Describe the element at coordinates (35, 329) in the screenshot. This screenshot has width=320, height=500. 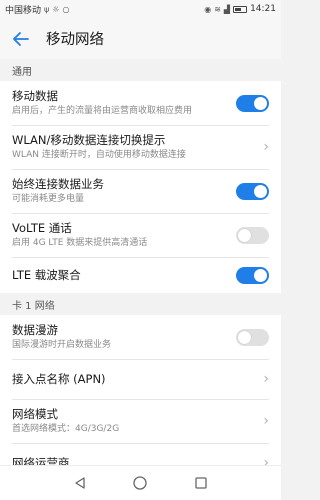
I see `roaming-title: 数据漫游` at that location.